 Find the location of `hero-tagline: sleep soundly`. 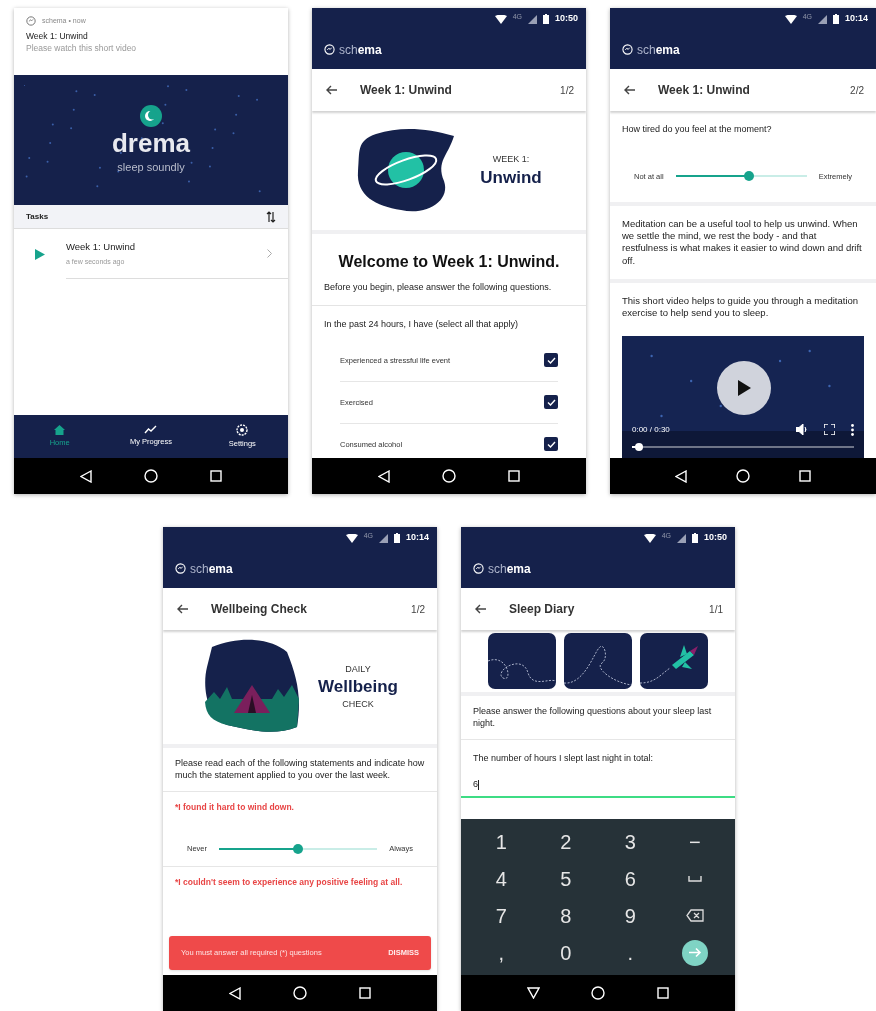

hero-tagline: sleep soundly is located at coordinates (151, 167).